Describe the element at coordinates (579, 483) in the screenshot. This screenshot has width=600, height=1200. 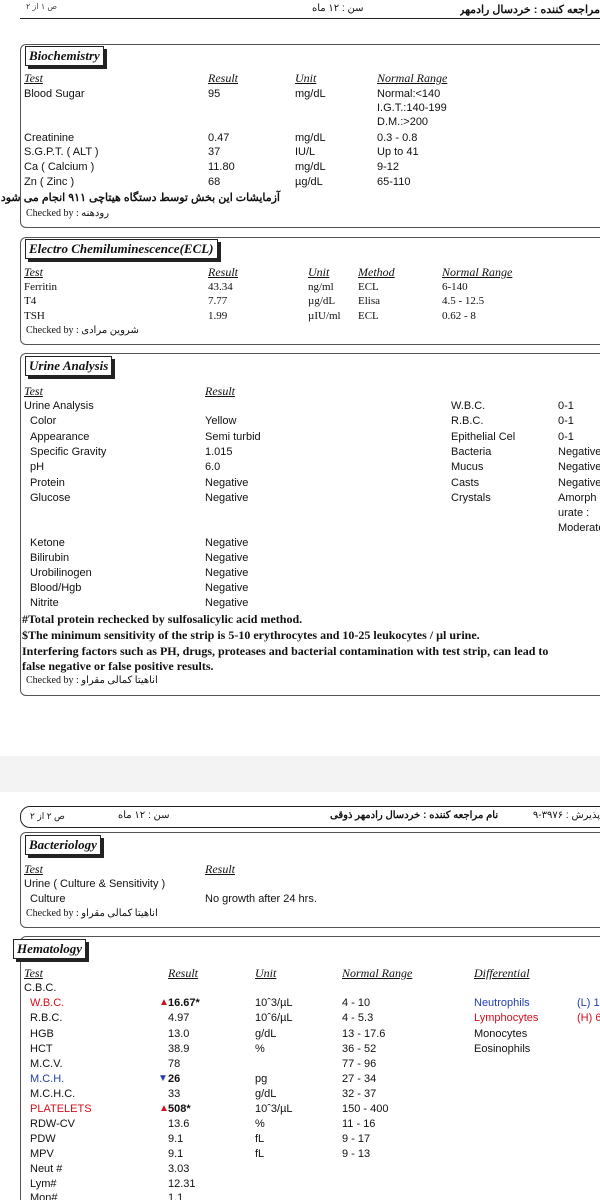
I see `urine-casts-result: Negative` at that location.